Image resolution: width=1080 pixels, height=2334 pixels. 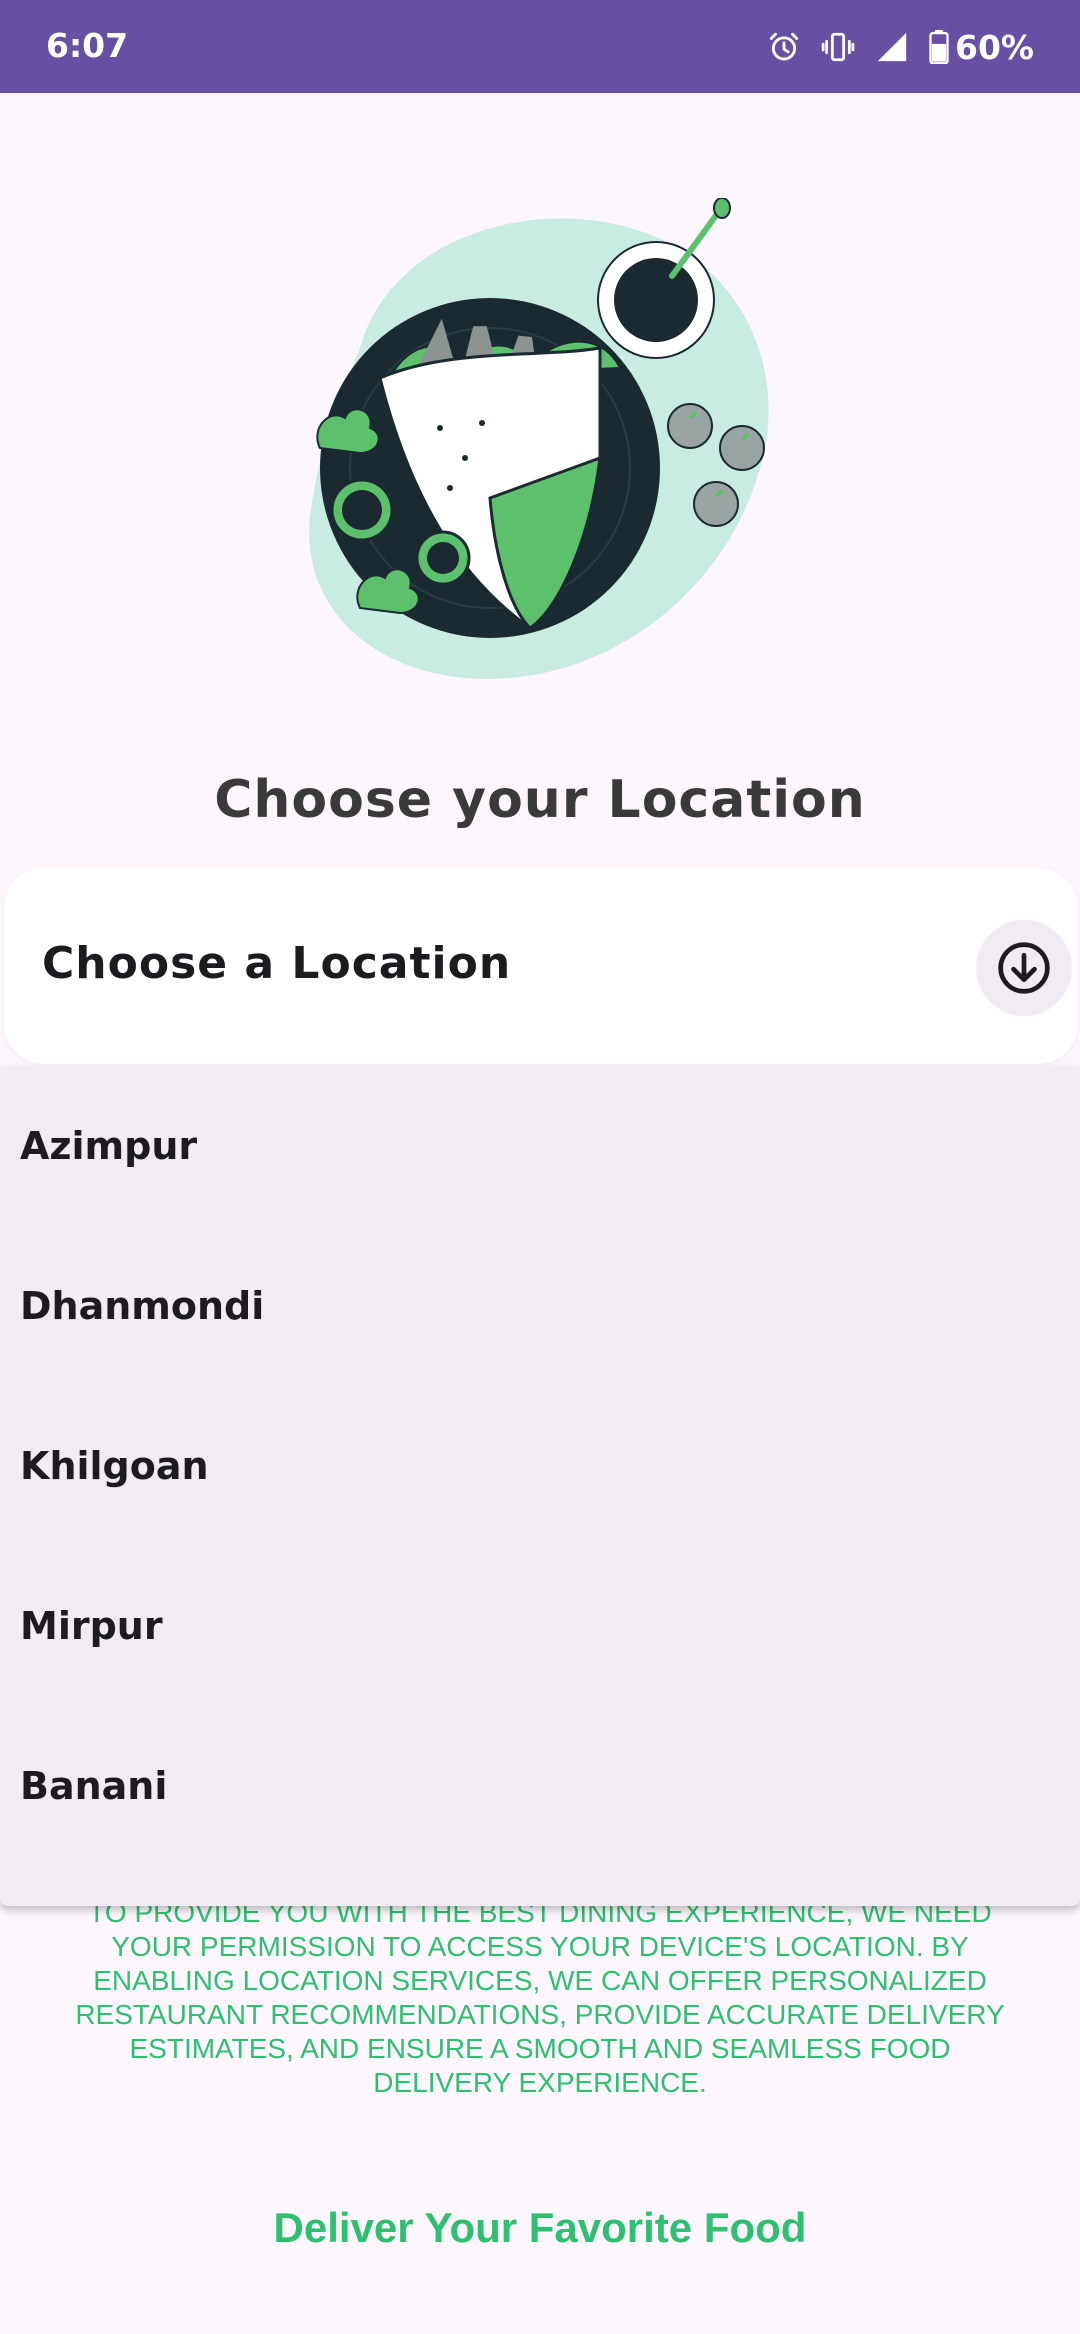 What do you see at coordinates (540, 2227) in the screenshot?
I see `footer-tagline: Deliver Your Favorite Food` at bounding box center [540, 2227].